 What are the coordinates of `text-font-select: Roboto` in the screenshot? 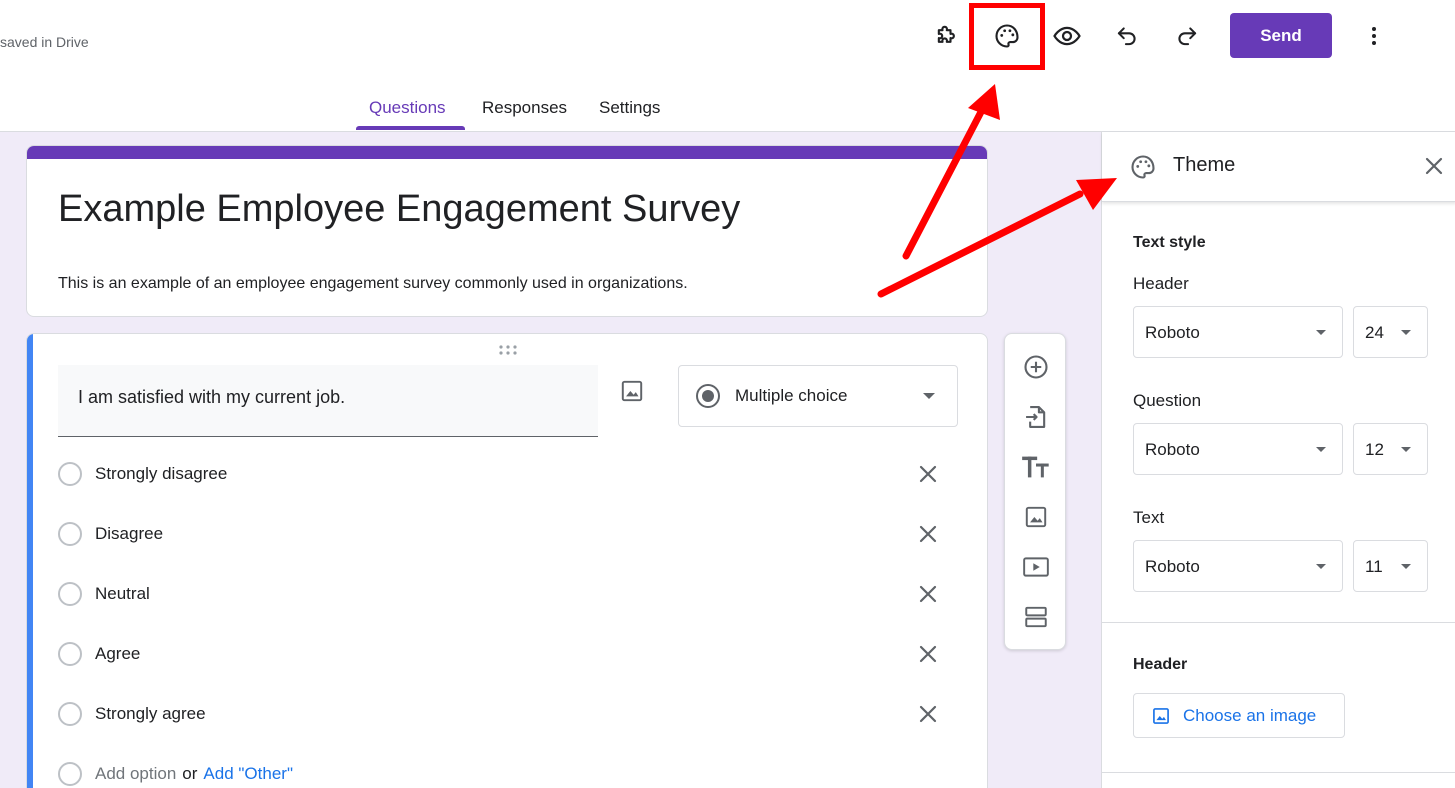 It's located at (1238, 566).